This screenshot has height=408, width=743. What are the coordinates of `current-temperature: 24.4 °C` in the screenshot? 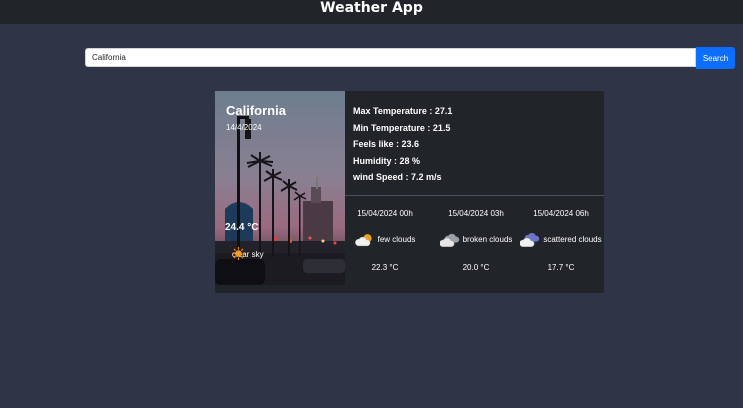 It's located at (242, 227).